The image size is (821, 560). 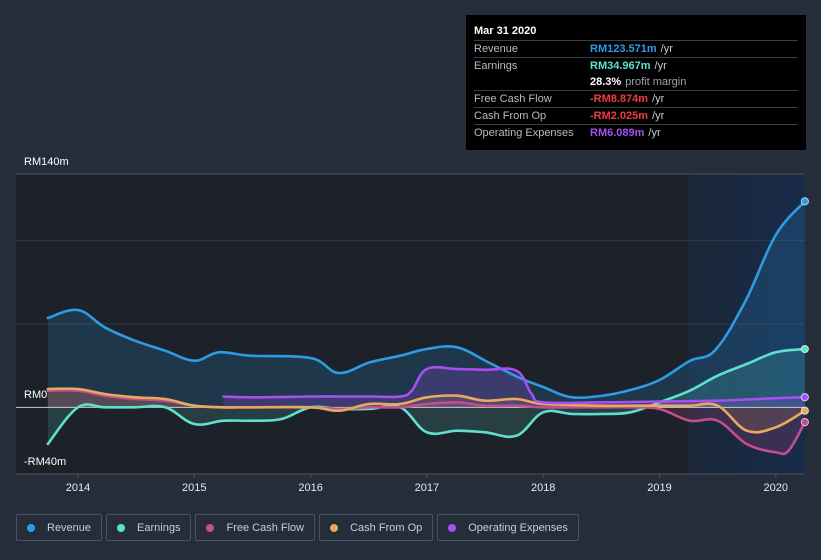 I want to click on x-tick-label: 2014, so click(x=78, y=488).